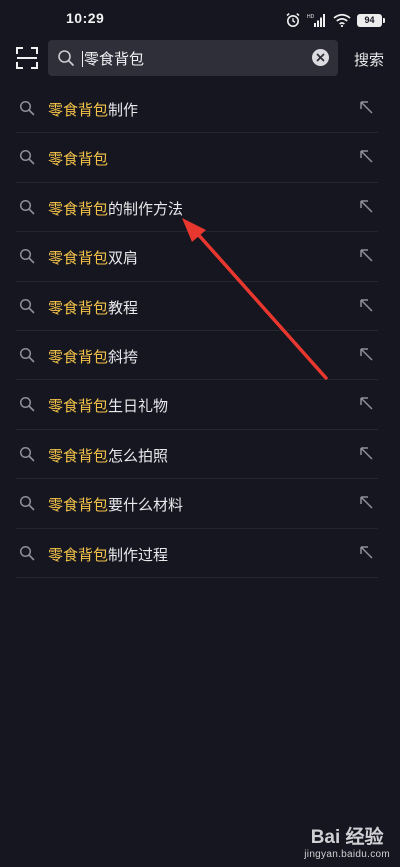 The image size is (400, 867). Describe the element at coordinates (197, 158) in the screenshot. I see `suggestion-item: 零食背包` at that location.